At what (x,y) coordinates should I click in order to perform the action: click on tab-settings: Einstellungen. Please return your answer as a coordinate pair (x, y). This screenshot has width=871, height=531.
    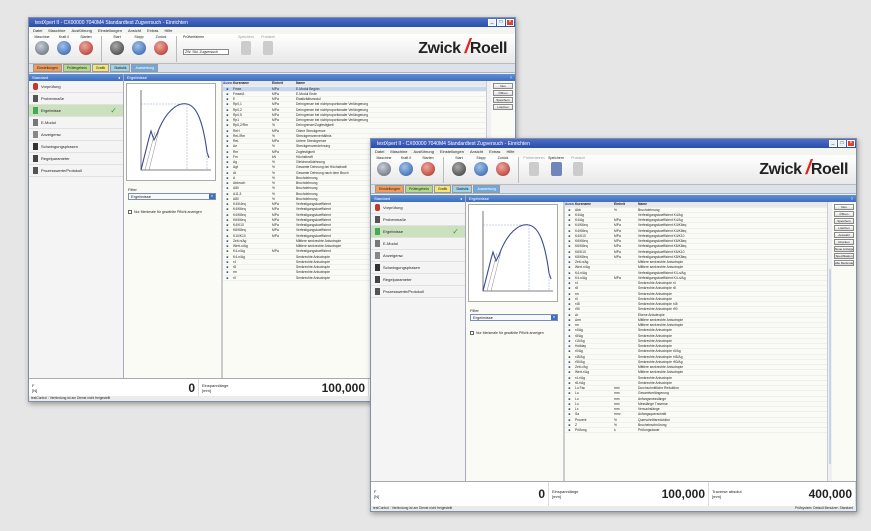
    Looking at the image, I should click on (390, 189).